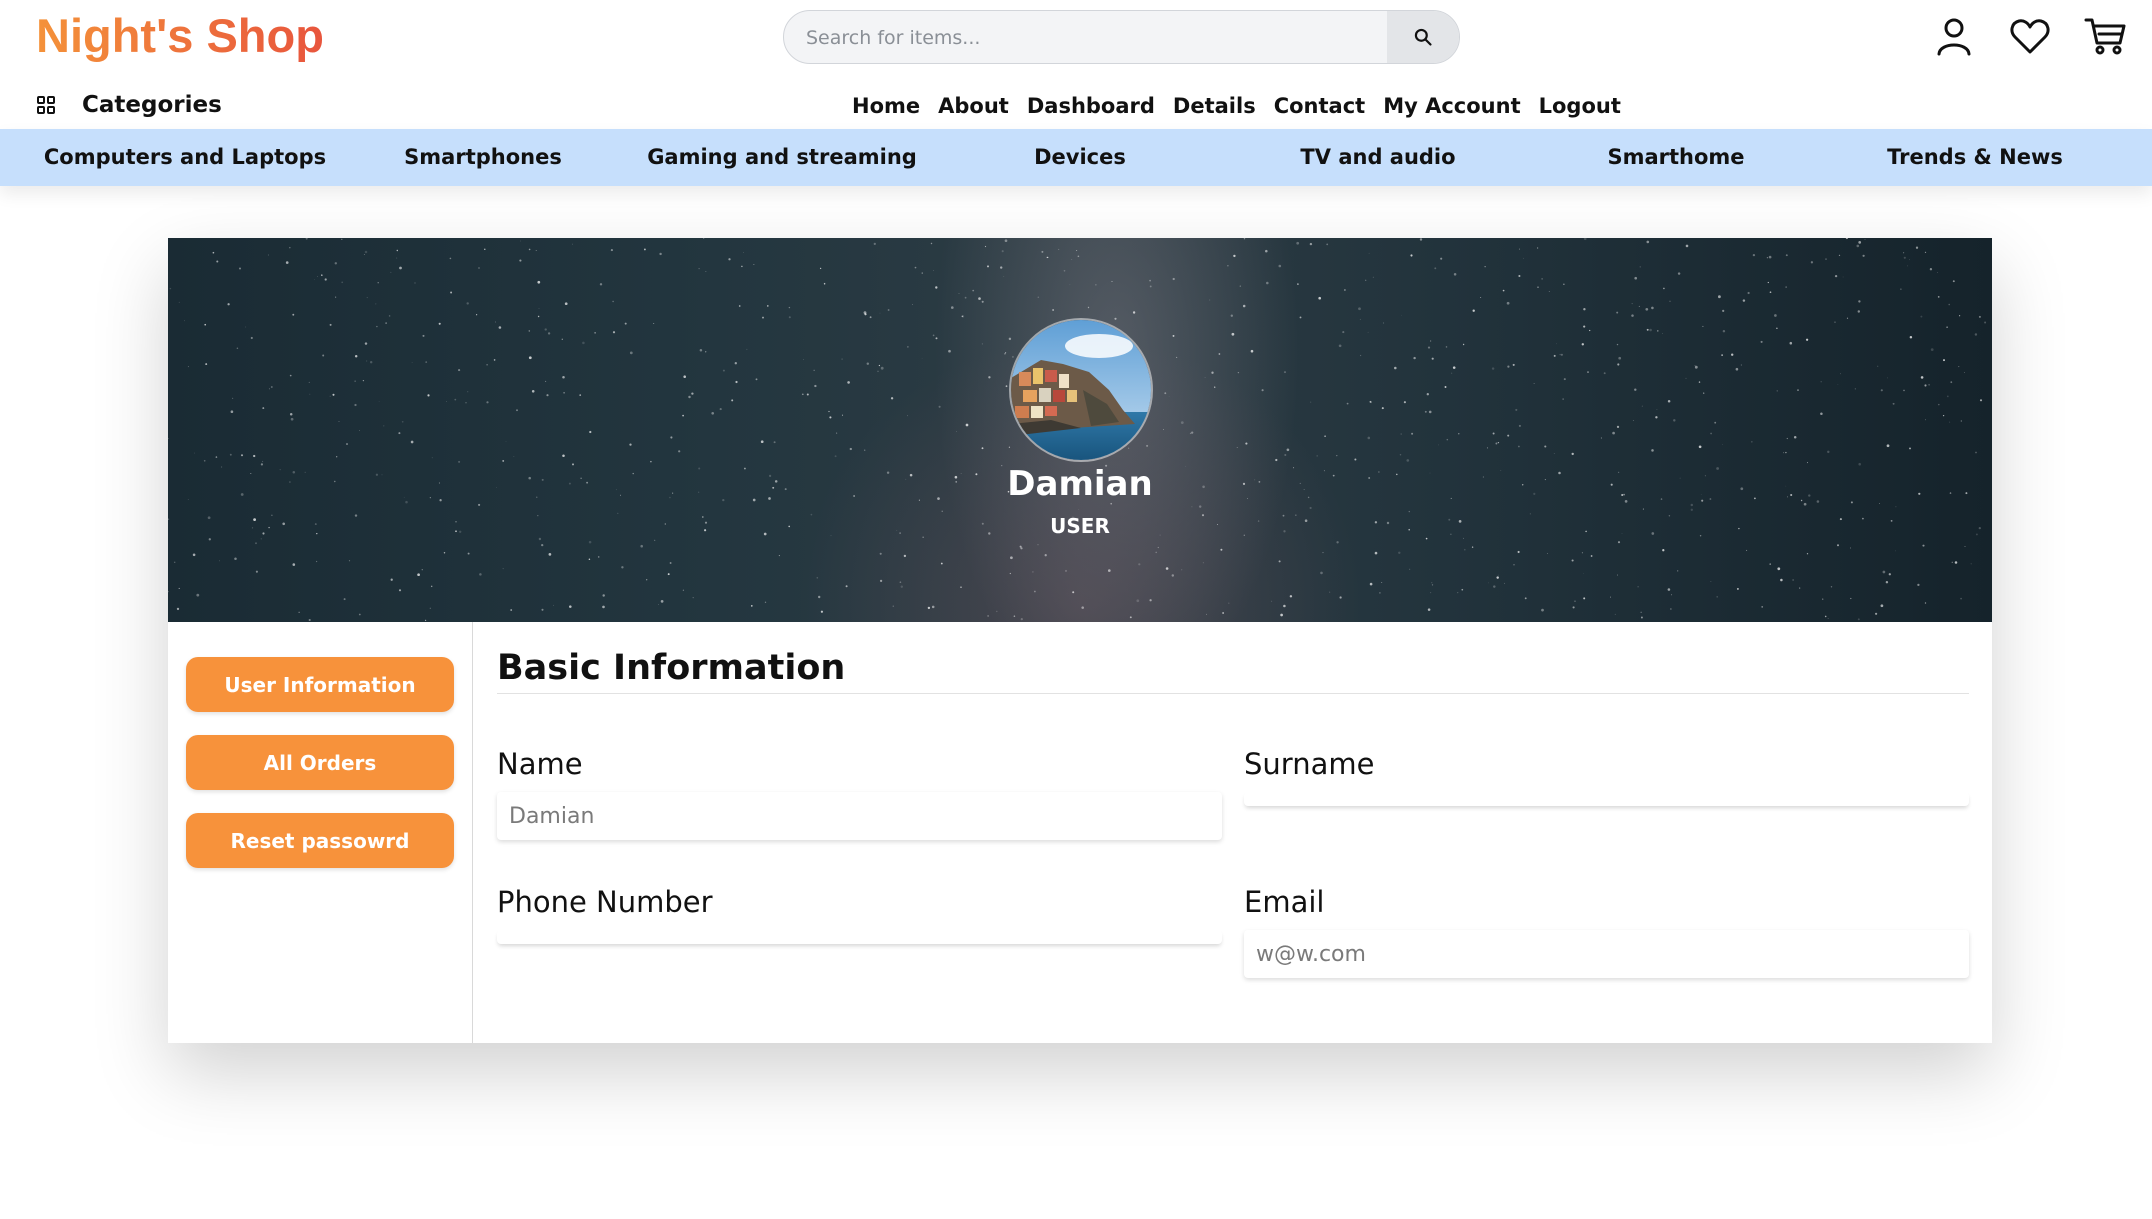 The image size is (2152, 1219). I want to click on profile-name: Damian, so click(1080, 484).